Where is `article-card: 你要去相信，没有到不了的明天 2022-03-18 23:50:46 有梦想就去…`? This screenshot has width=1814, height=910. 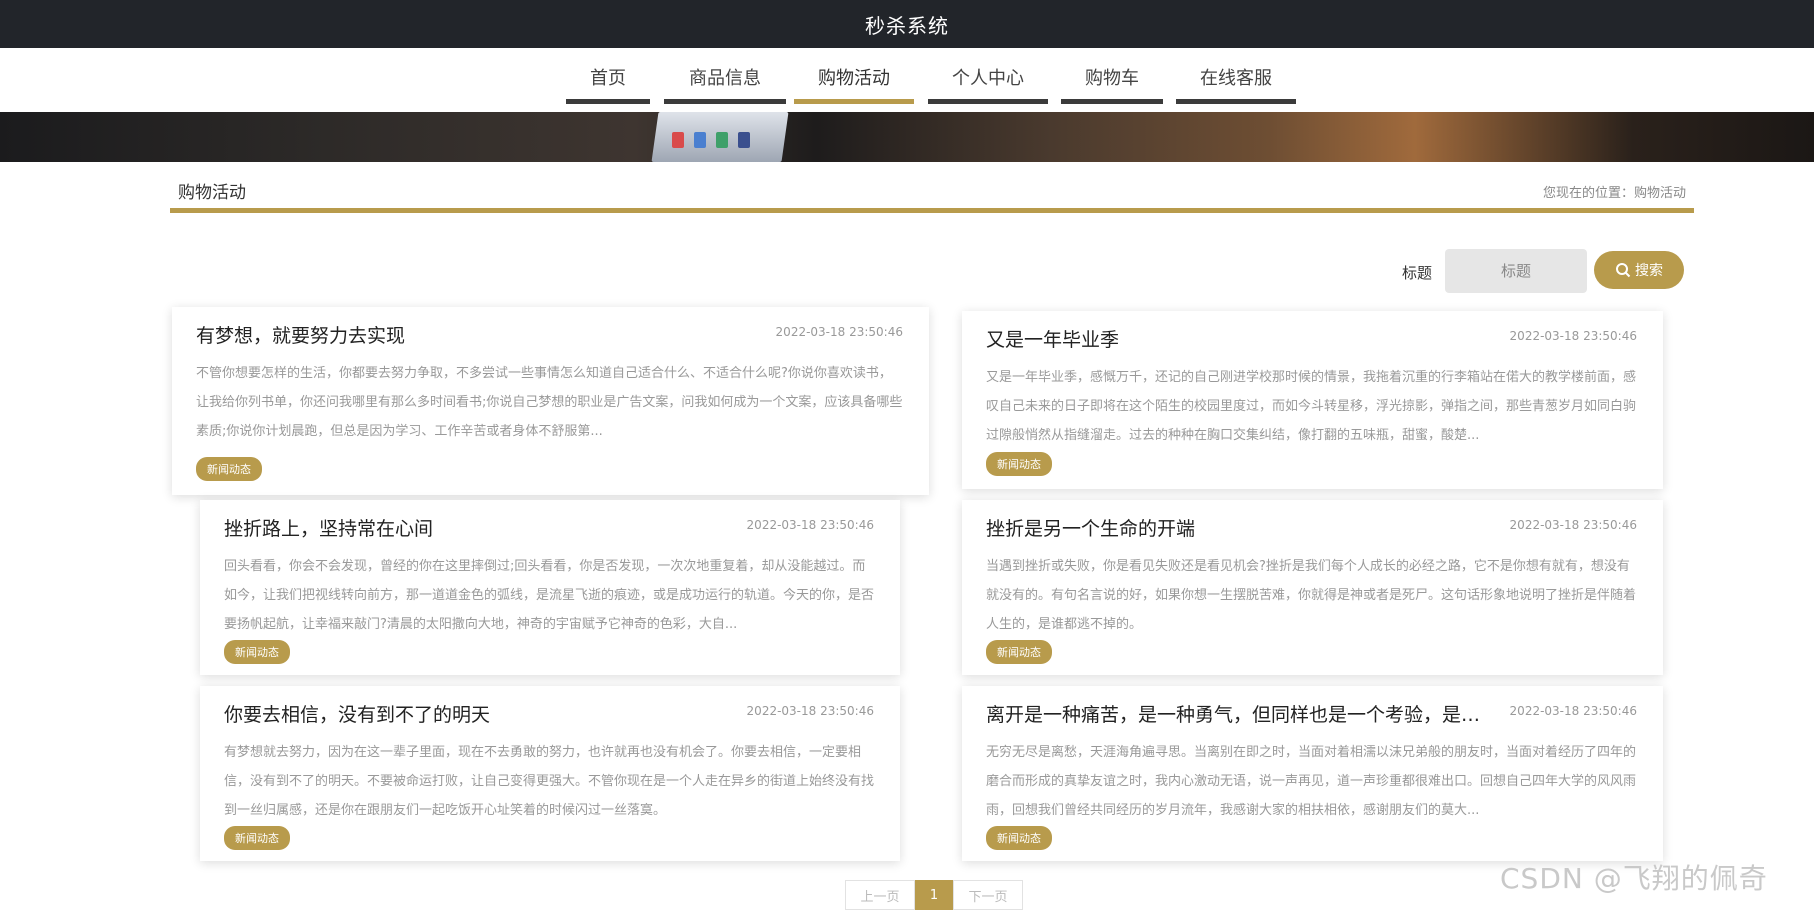
article-card: 你要去相信，没有到不了的明天 2022-03-18 23:50:46 有梦想就去… is located at coordinates (550, 773).